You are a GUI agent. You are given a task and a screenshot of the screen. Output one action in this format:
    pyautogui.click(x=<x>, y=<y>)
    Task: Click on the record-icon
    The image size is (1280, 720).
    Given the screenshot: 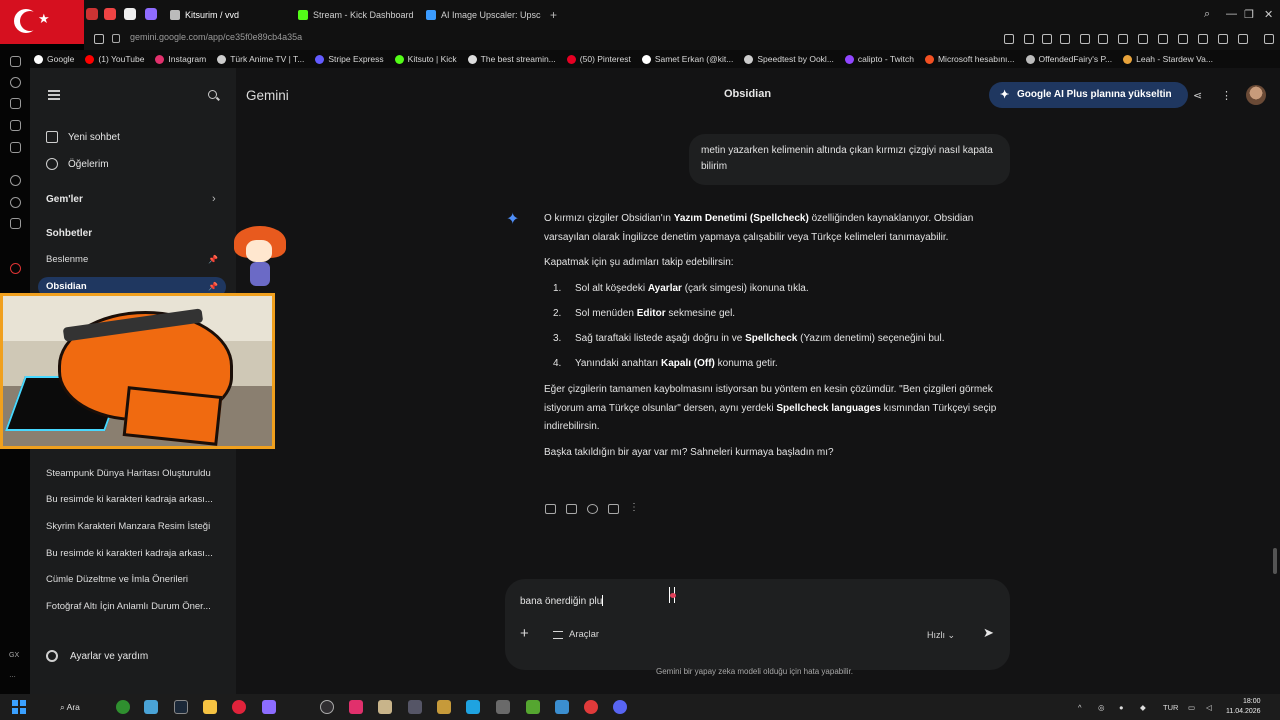 What is the action you would take?
    pyautogui.click(x=15, y=268)
    